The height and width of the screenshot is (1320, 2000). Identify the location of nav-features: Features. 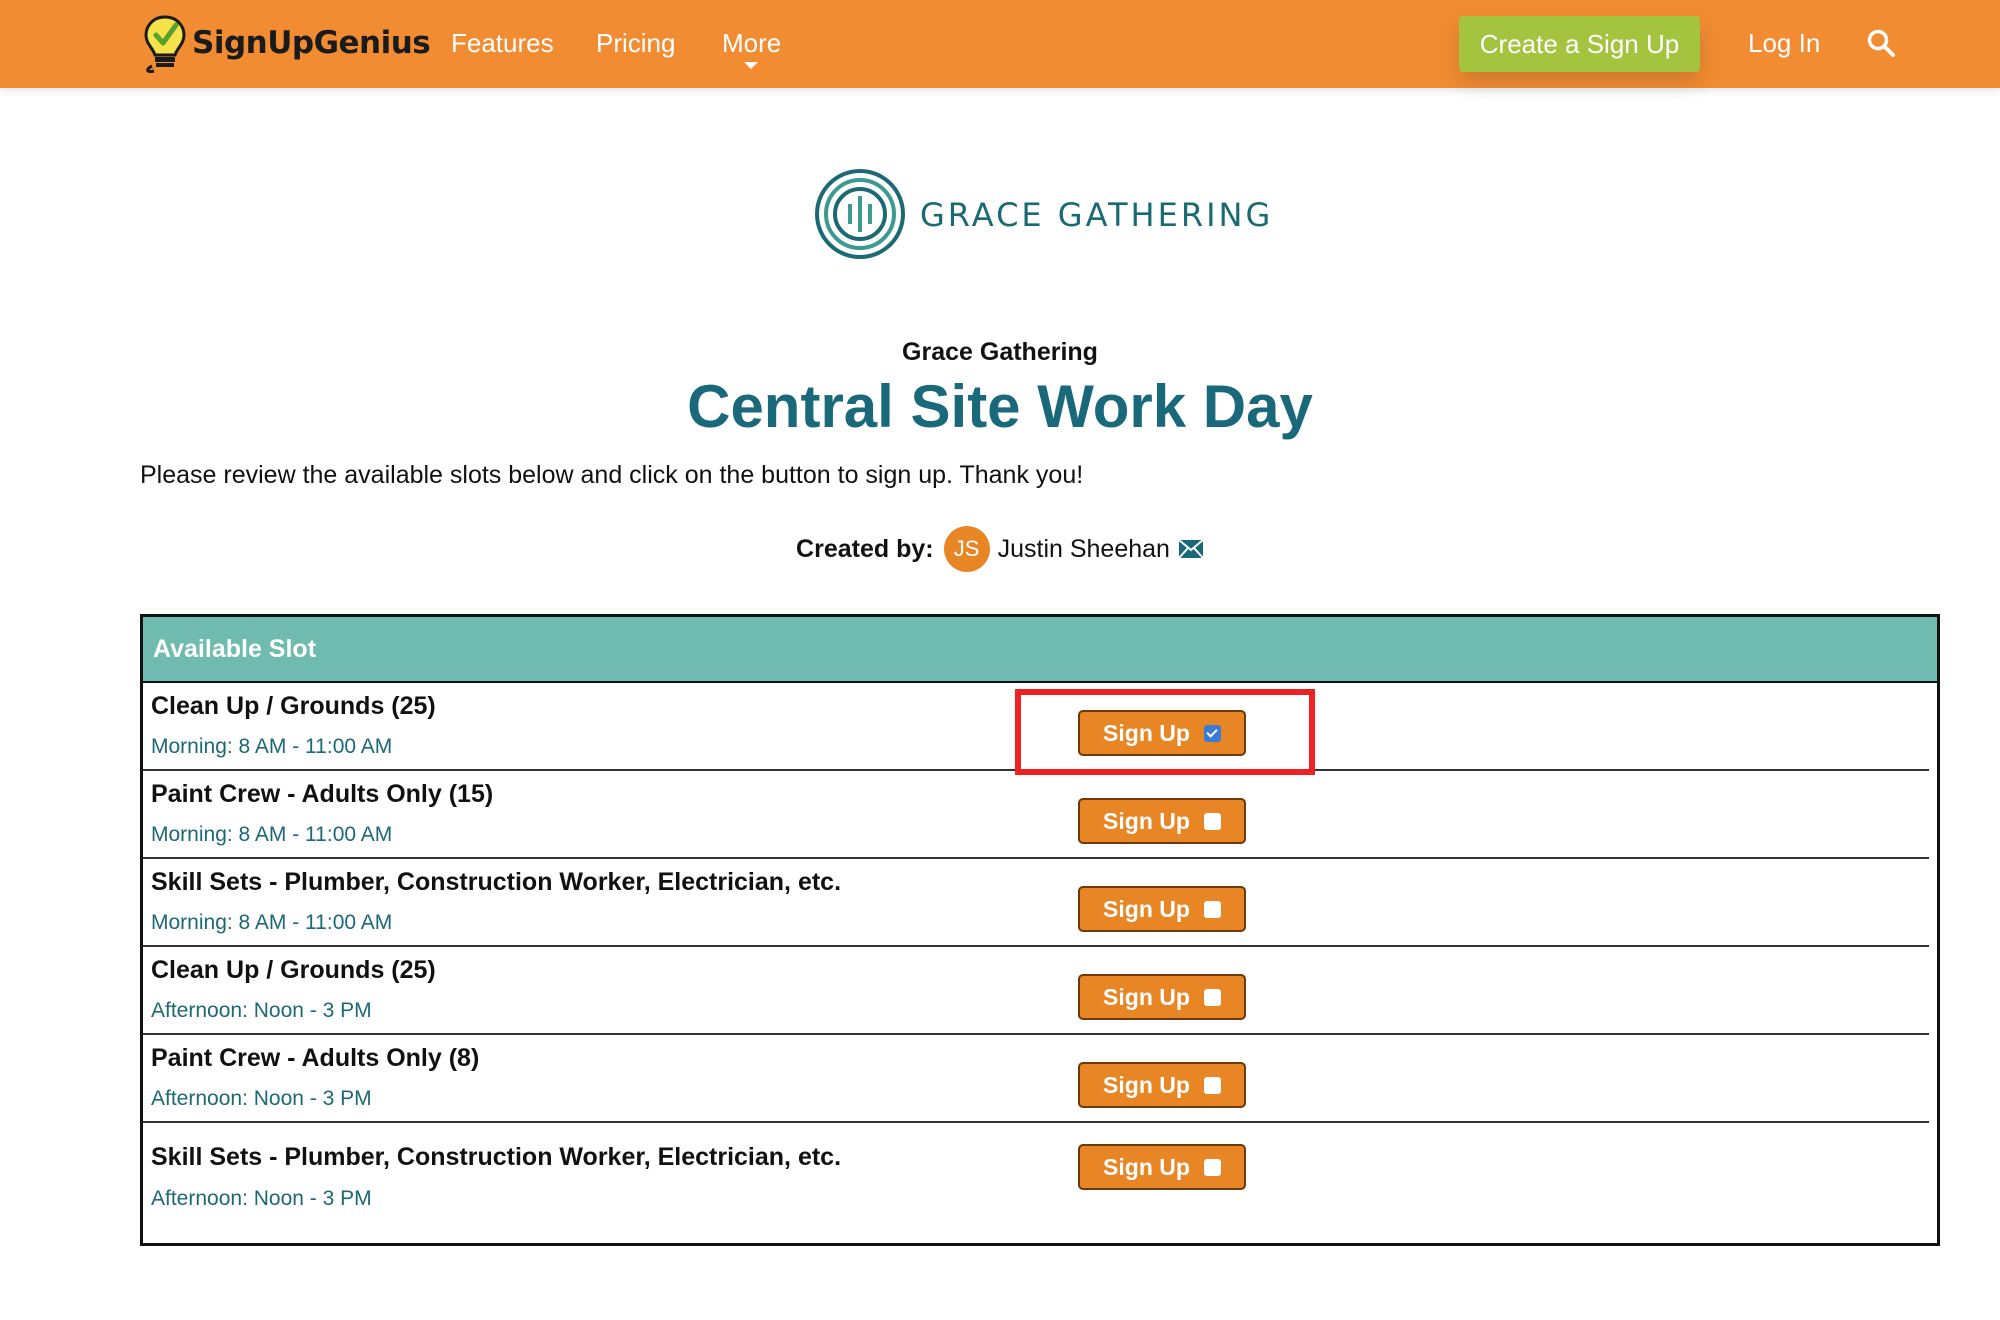
(502, 43).